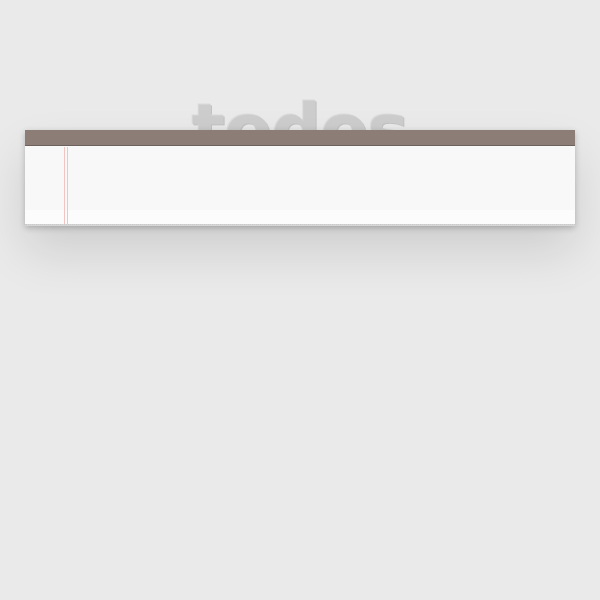 The width and height of the screenshot is (600, 600). I want to click on header-bar, so click(300, 138).